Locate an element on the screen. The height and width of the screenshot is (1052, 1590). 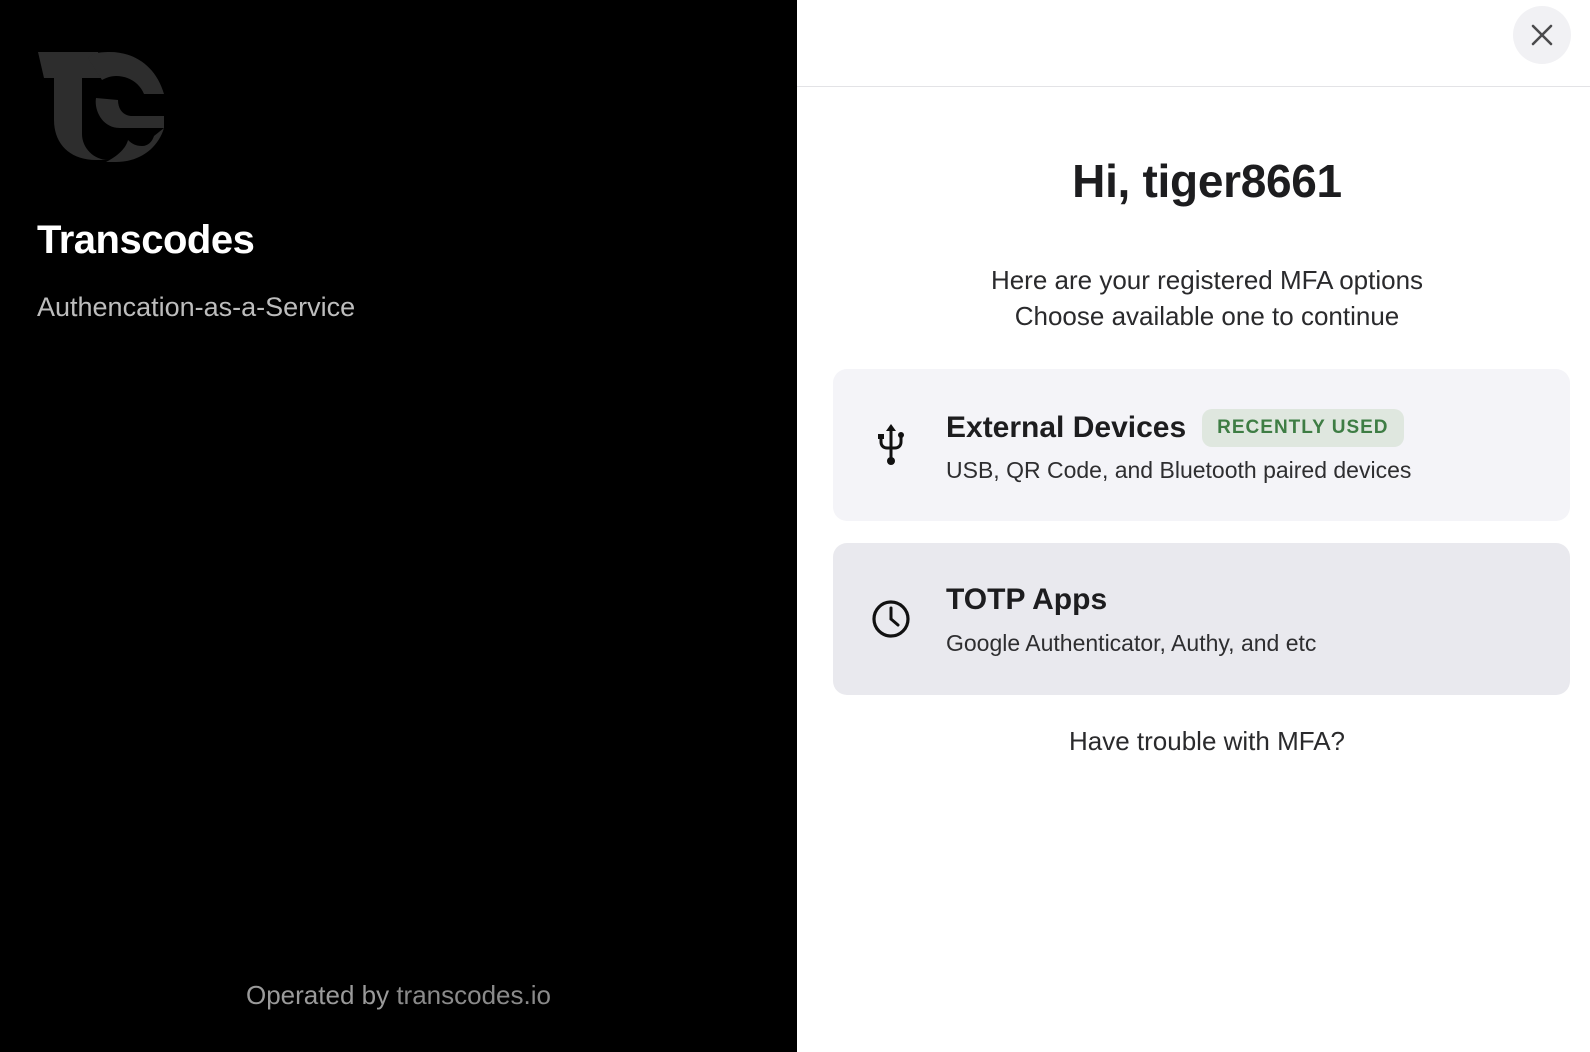
close-icon is located at coordinates (1542, 35).